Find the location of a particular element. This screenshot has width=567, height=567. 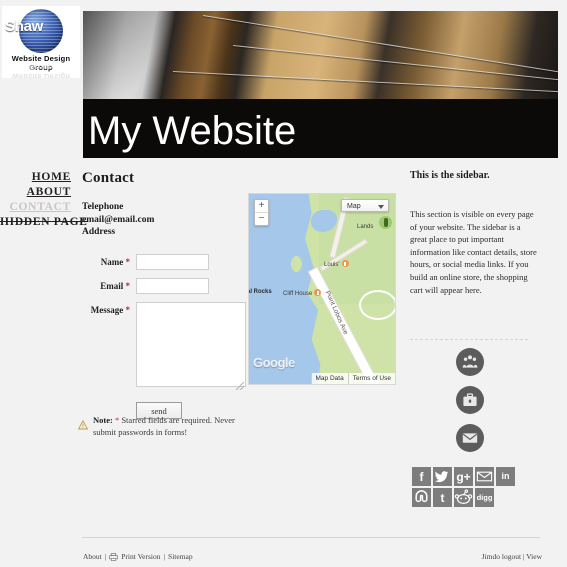

social-row-2: t digg is located at coordinates (464, 497).